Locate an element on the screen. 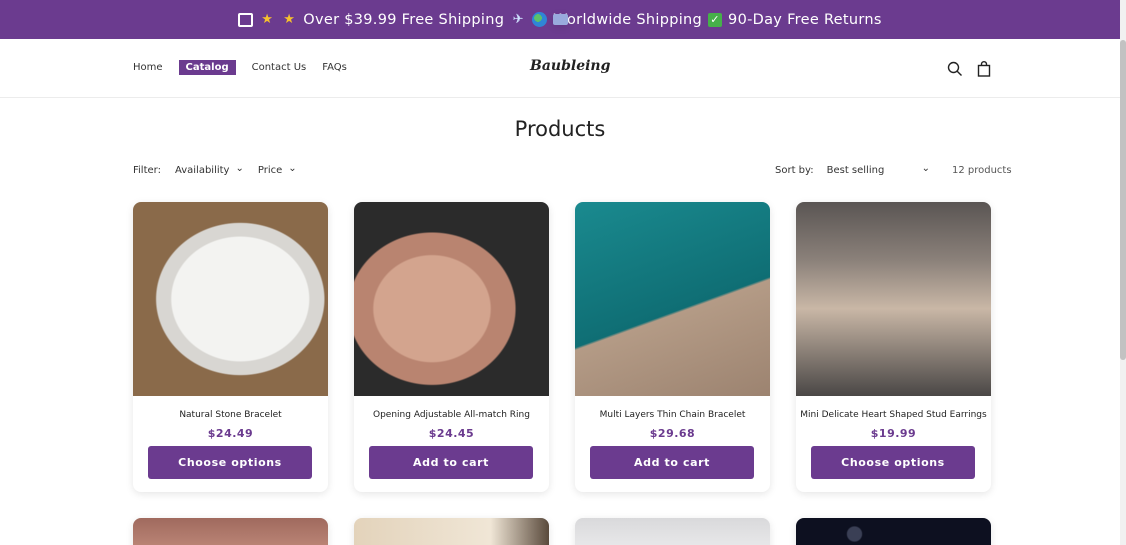 Image resolution: width=1126 pixels, height=545 pixels. product-price: $24.45 is located at coordinates (451, 433).